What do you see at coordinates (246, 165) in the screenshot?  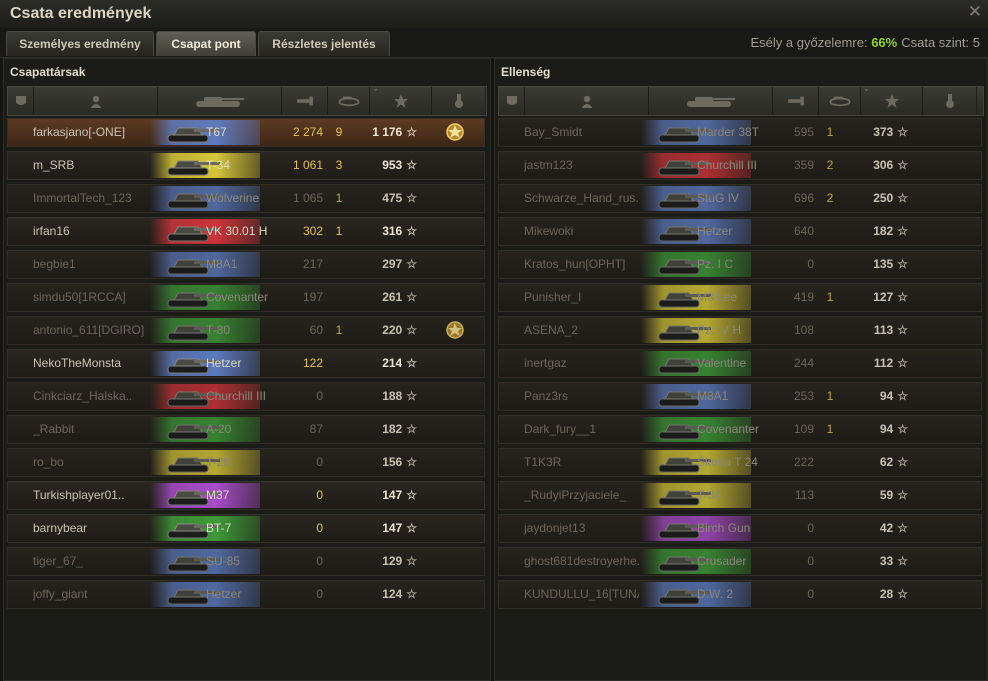 I see `player-row: m_SRB T-34 1 061 3 953 ☆` at bounding box center [246, 165].